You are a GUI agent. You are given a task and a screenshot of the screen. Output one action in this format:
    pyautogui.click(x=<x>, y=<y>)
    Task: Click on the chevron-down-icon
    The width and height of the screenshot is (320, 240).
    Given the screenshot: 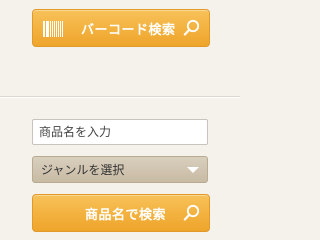 What is the action you would take?
    pyautogui.click(x=193, y=170)
    